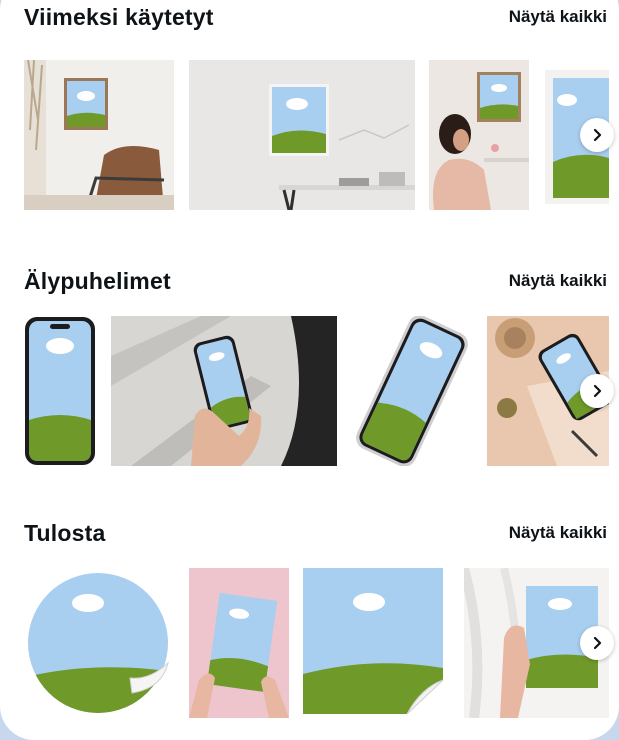  What do you see at coordinates (239, 643) in the screenshot?
I see `mockup-thumbnail-print-pink` at bounding box center [239, 643].